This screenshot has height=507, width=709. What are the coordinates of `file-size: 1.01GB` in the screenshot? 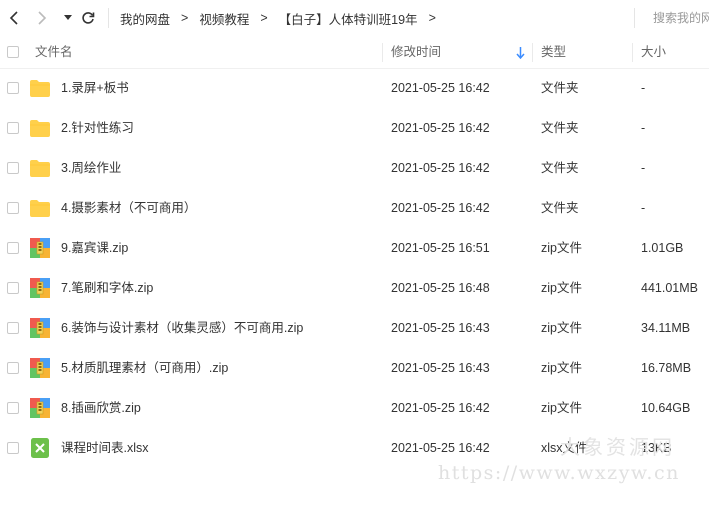 It's located at (662, 248).